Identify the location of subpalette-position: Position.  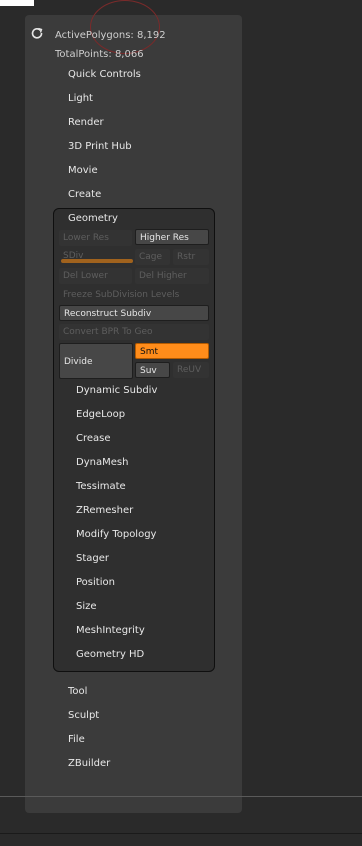
(95, 582).